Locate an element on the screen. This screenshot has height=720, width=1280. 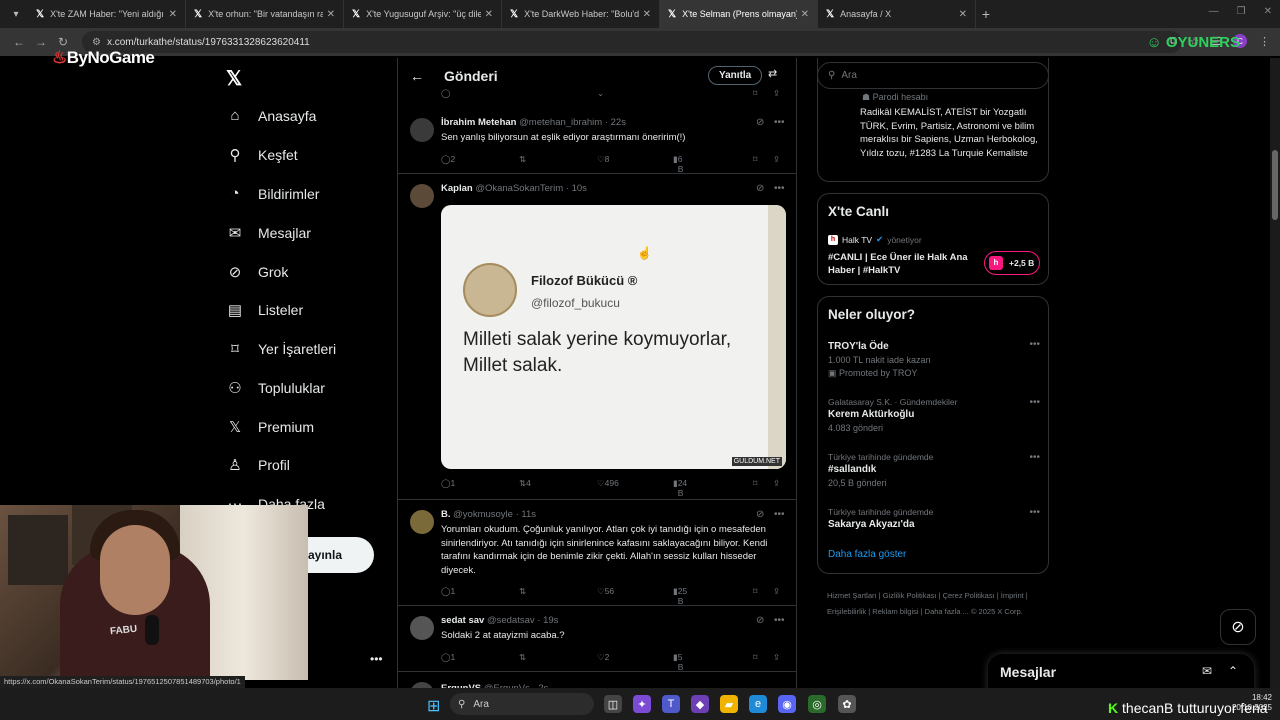
nav-item-messages: ✉ Mesajlar is located at coordinates (268, 233).